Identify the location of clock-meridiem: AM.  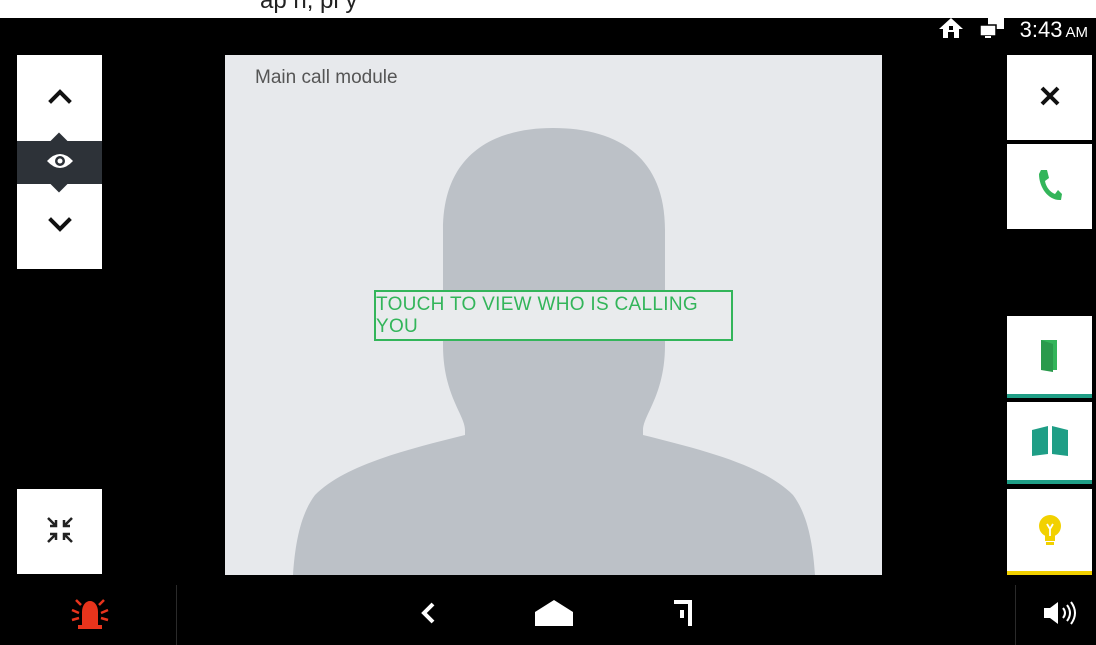
(1077, 32).